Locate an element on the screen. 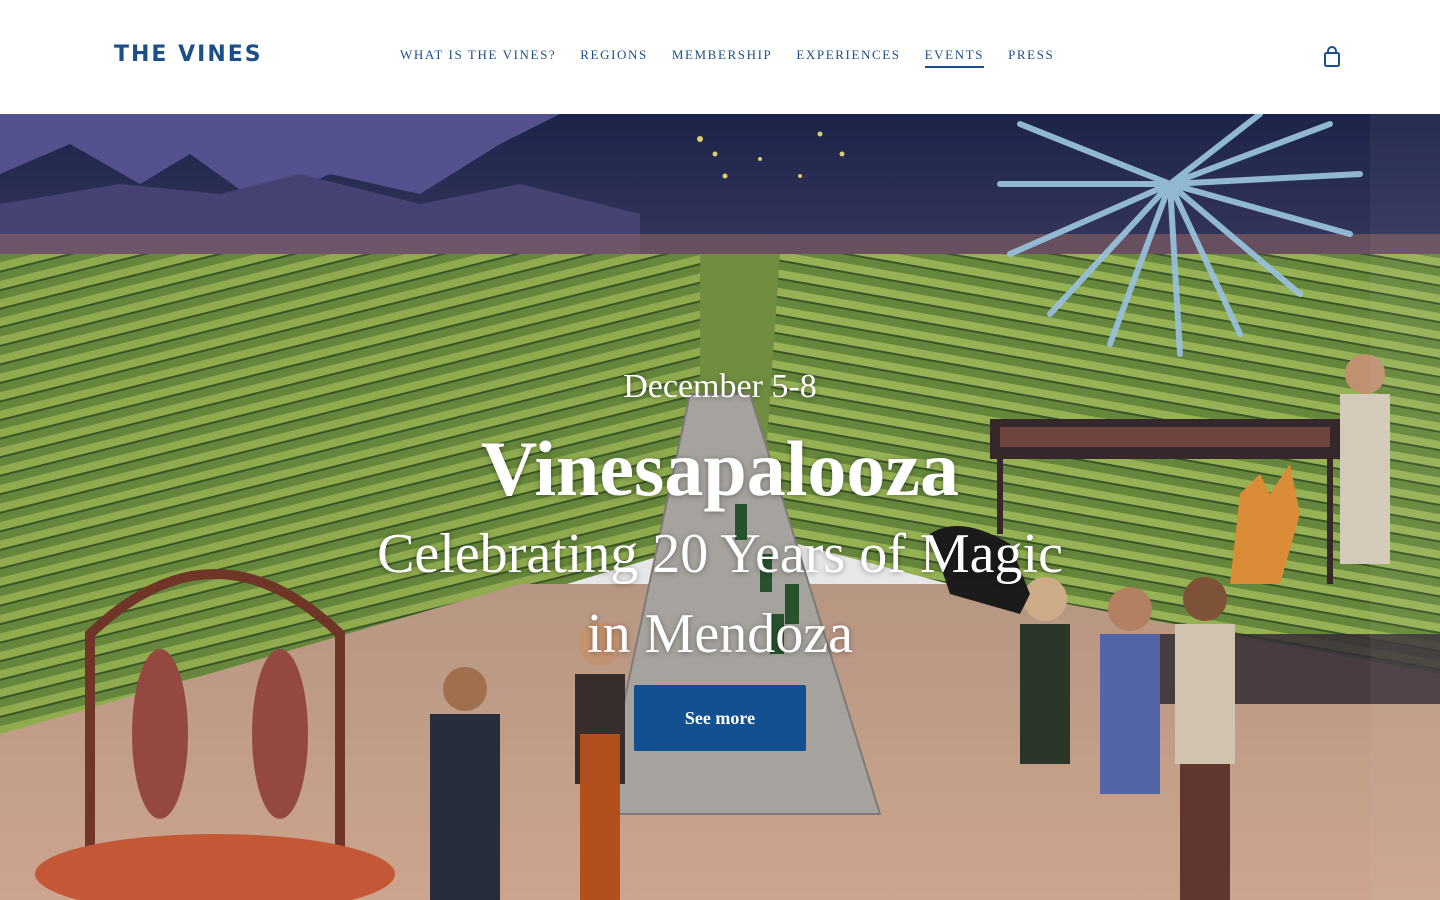 The width and height of the screenshot is (1440, 900). event-title: Vinesapalooza is located at coordinates (720, 468).